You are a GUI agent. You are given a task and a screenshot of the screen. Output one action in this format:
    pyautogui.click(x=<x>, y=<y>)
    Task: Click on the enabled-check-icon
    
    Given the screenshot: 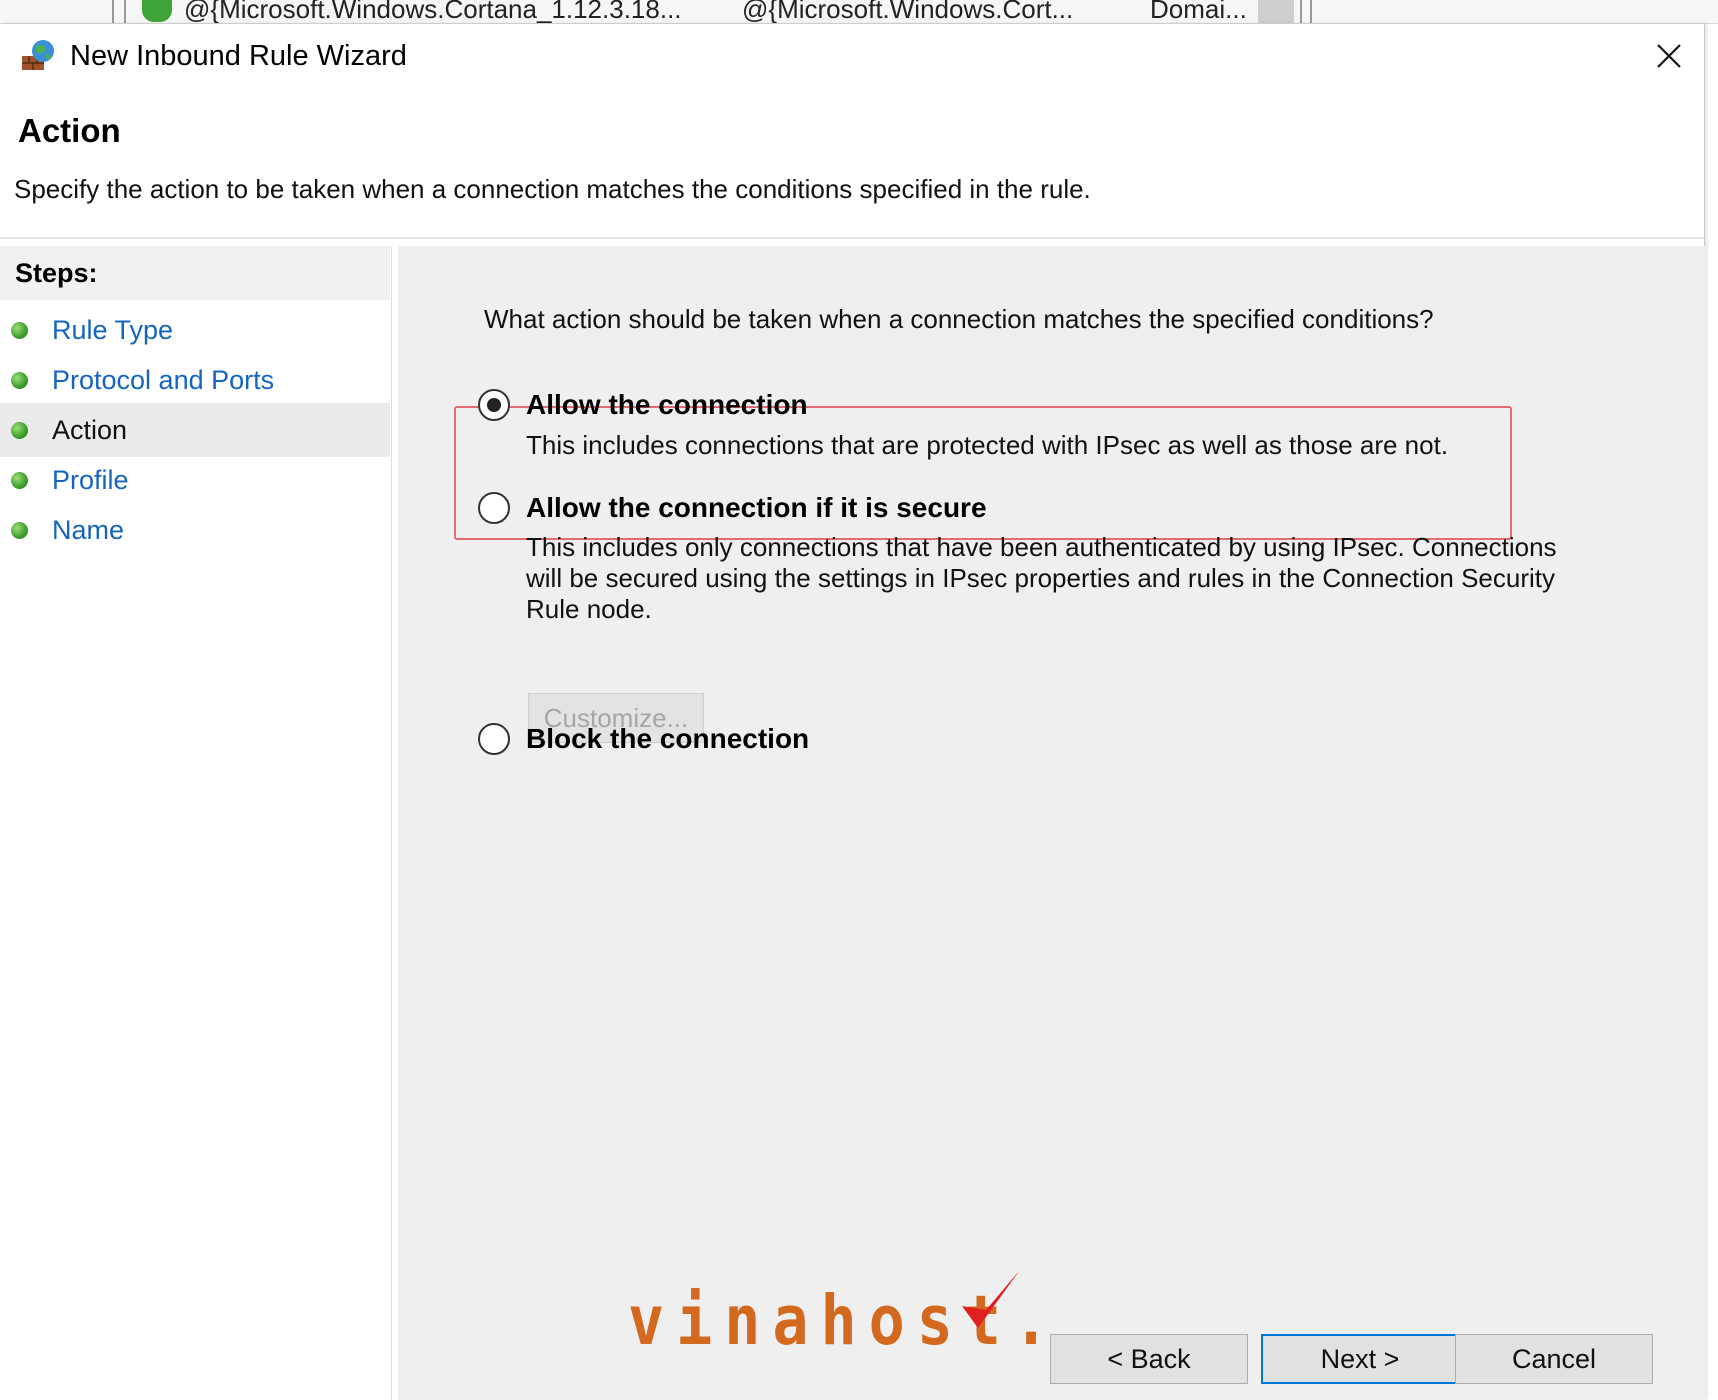 What is the action you would take?
    pyautogui.click(x=157, y=11)
    